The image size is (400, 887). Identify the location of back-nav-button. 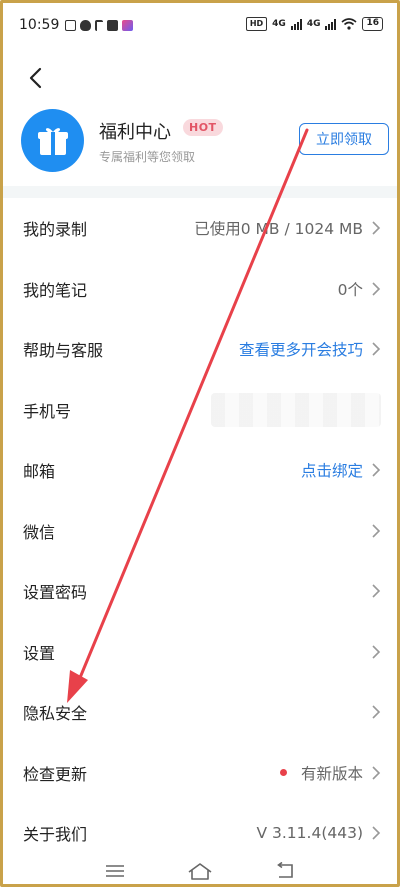
(285, 871).